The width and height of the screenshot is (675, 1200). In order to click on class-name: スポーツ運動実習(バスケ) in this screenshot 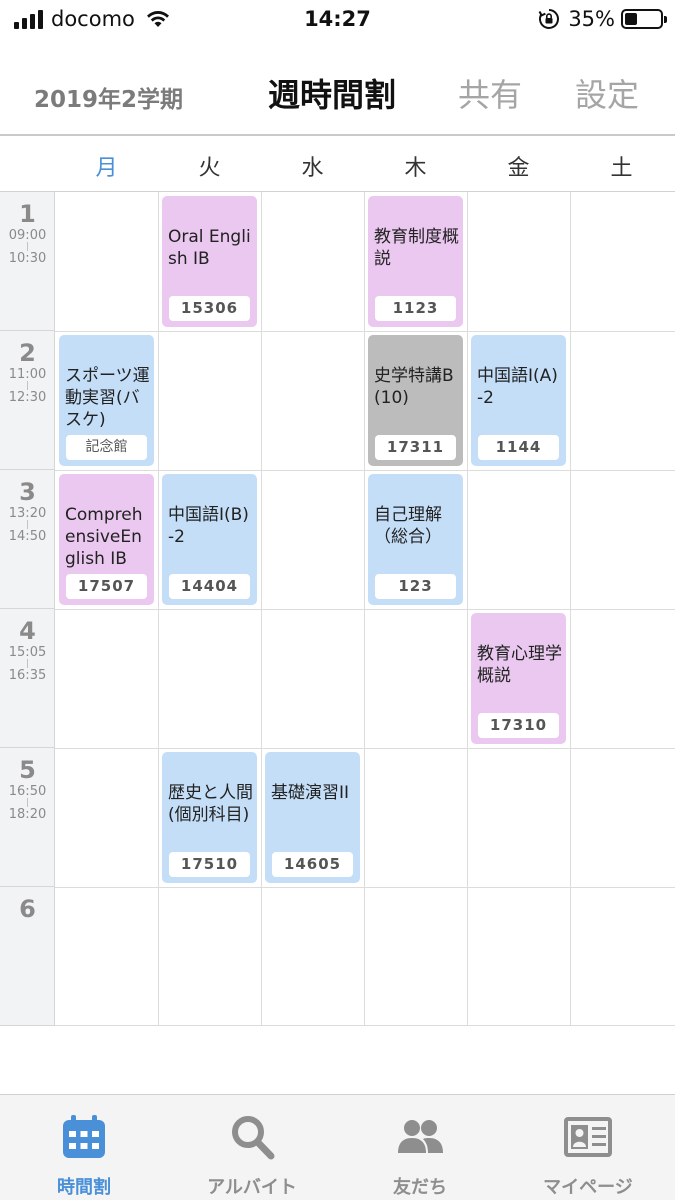, I will do `click(107, 398)`.